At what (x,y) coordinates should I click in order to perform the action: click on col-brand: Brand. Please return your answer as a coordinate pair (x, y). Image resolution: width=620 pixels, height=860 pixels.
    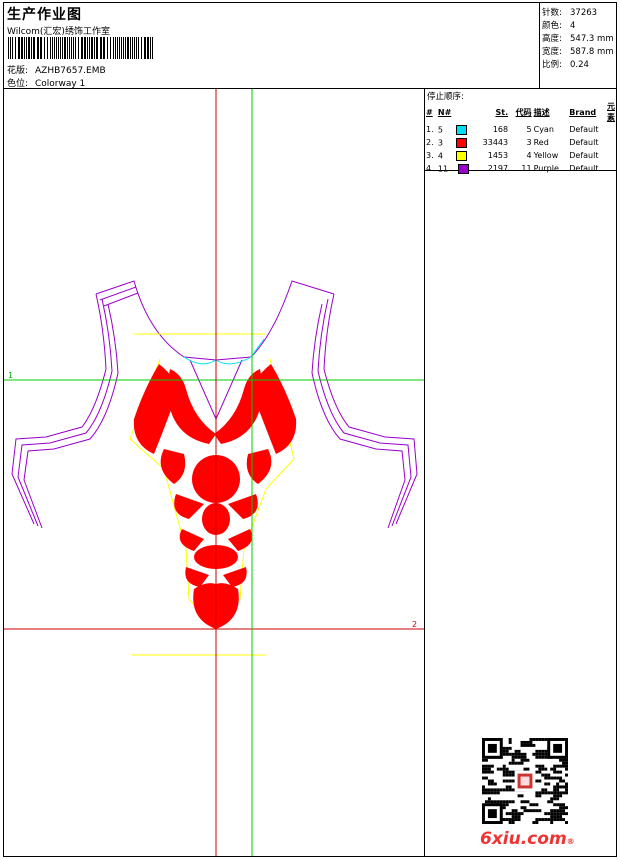
    Looking at the image, I should click on (583, 112).